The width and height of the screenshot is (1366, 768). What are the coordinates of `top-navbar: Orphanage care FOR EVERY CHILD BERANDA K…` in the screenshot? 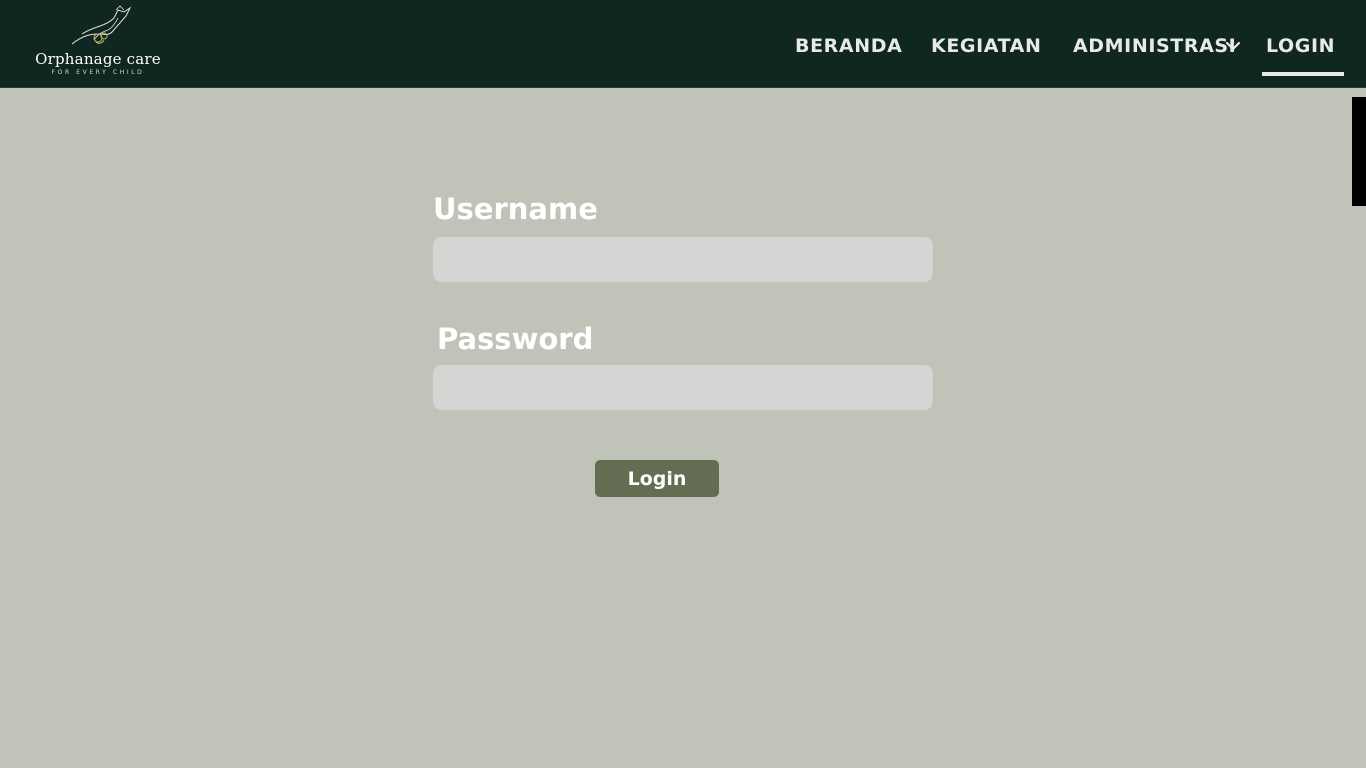 It's located at (683, 44).